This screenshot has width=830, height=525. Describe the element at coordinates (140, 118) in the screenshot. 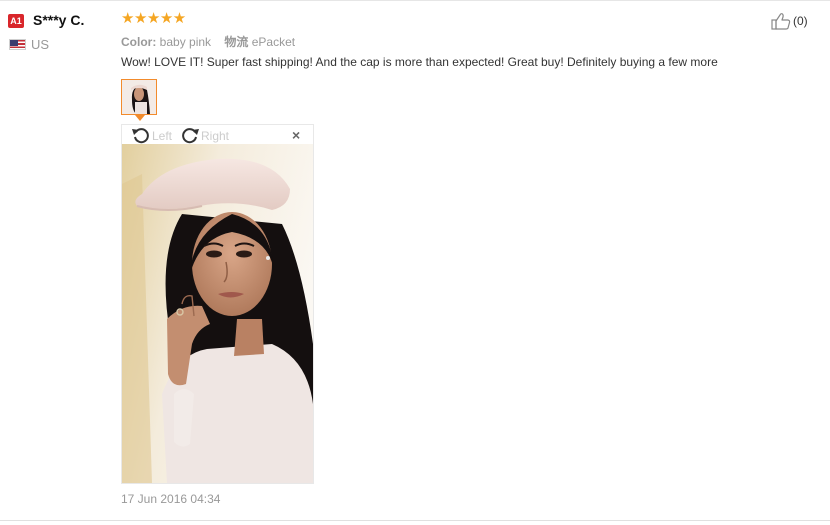

I see `thumbnail-pointer` at that location.